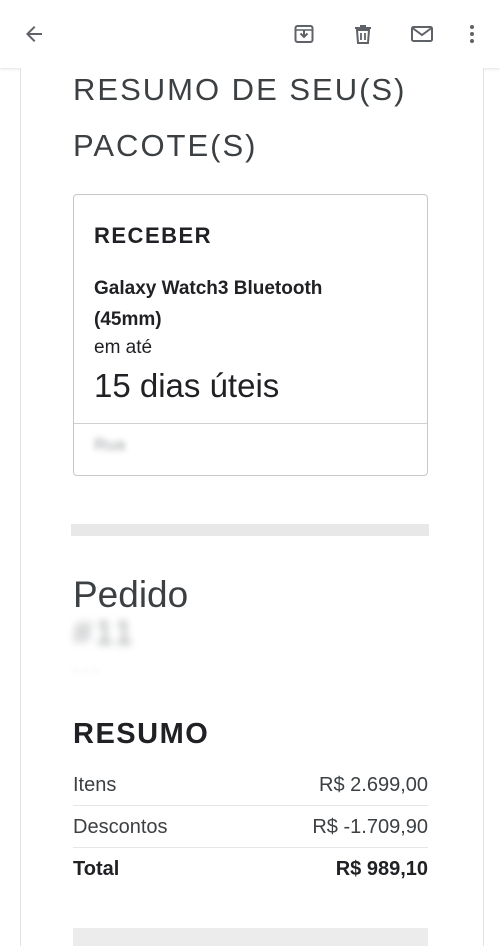  Describe the element at coordinates (85, 670) in the screenshot. I see `order-extra-obscured: · · ·` at that location.